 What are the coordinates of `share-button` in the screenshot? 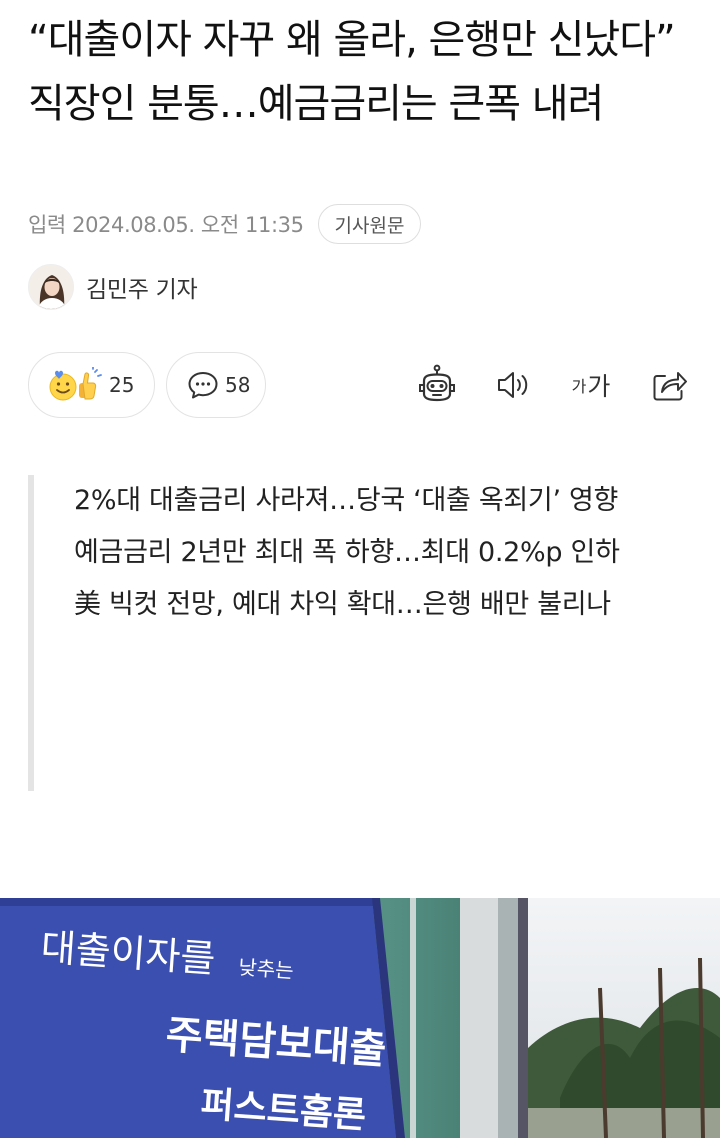 It's located at (670, 385).